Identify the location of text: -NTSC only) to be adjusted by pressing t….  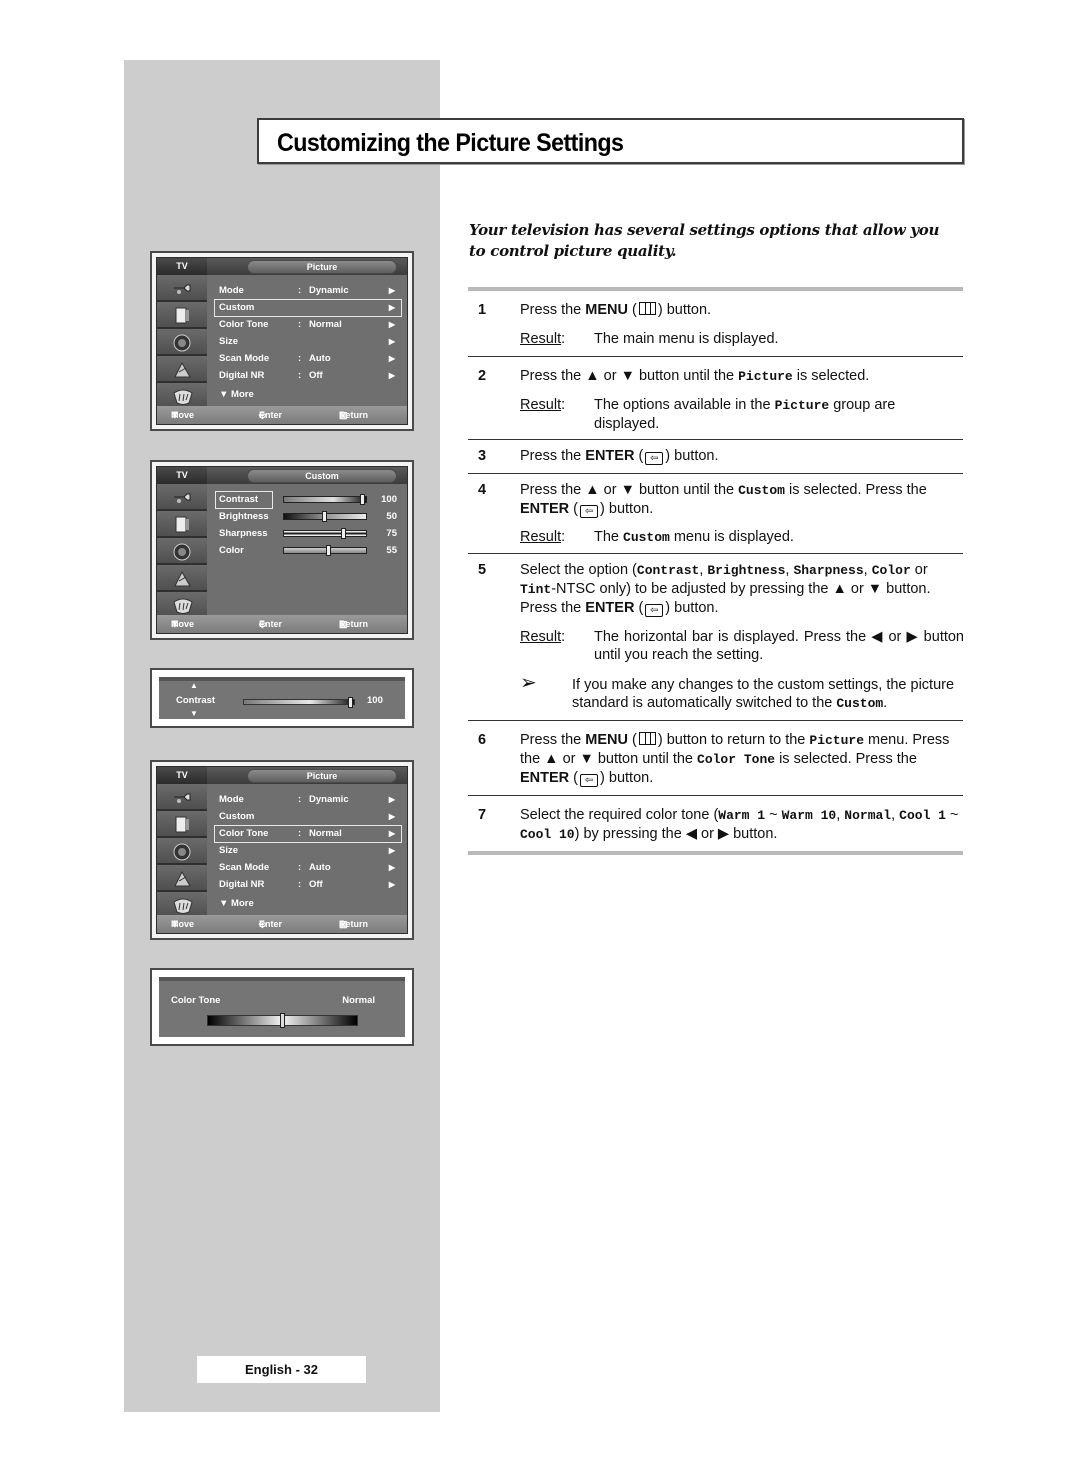
(725, 598).